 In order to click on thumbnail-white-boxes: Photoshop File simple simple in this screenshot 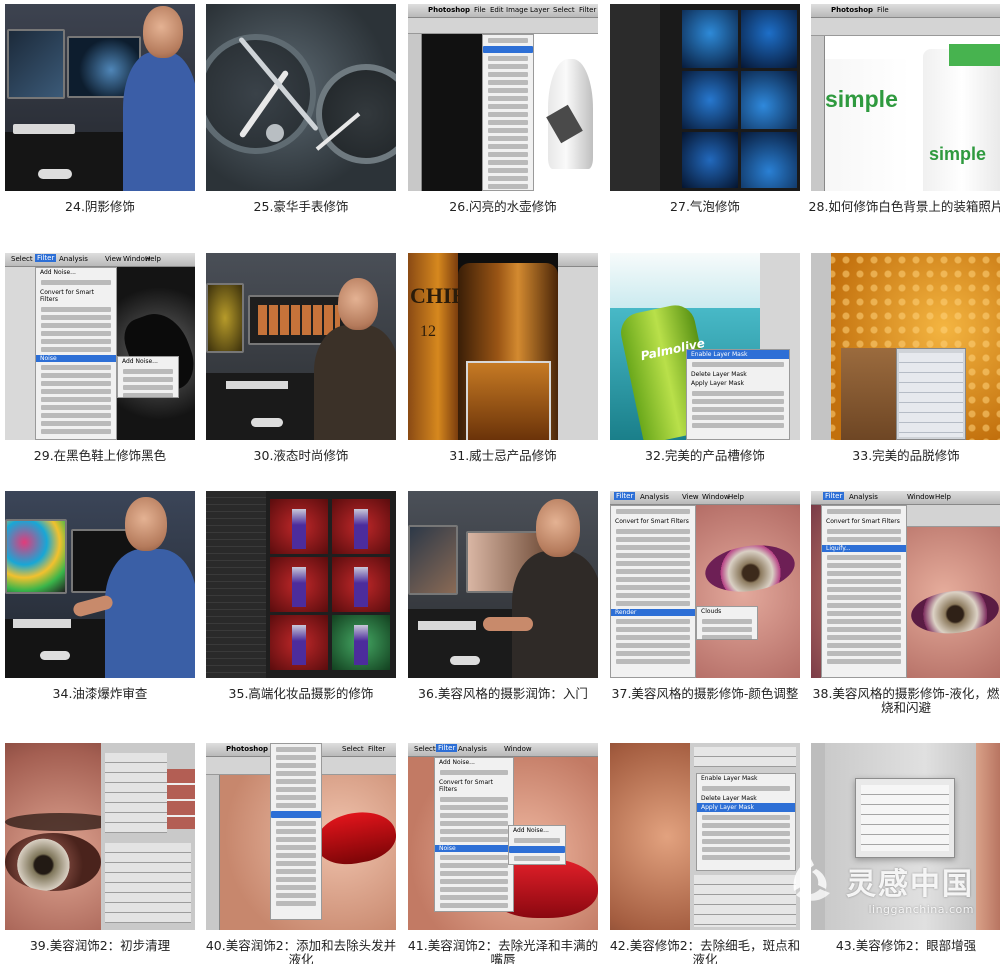, I will do `click(905, 97)`.